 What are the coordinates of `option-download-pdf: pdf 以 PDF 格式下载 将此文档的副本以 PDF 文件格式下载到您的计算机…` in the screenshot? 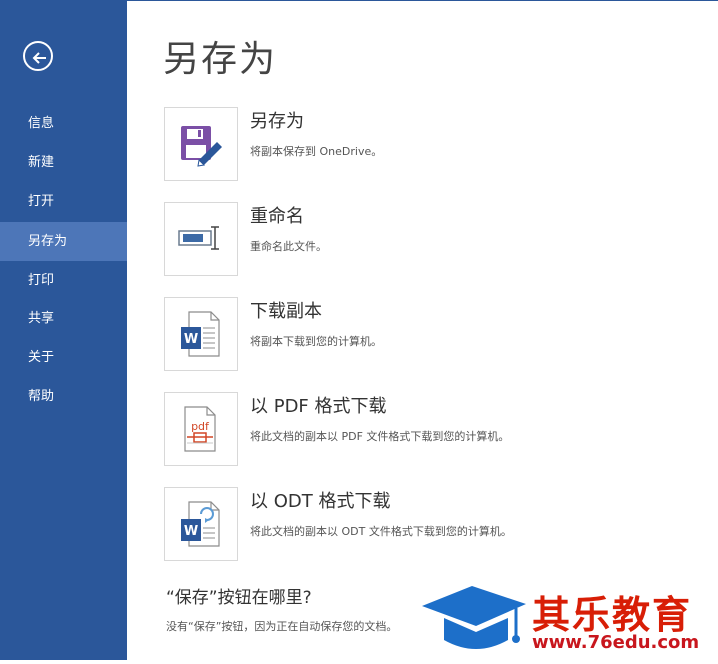 It's located at (434, 429).